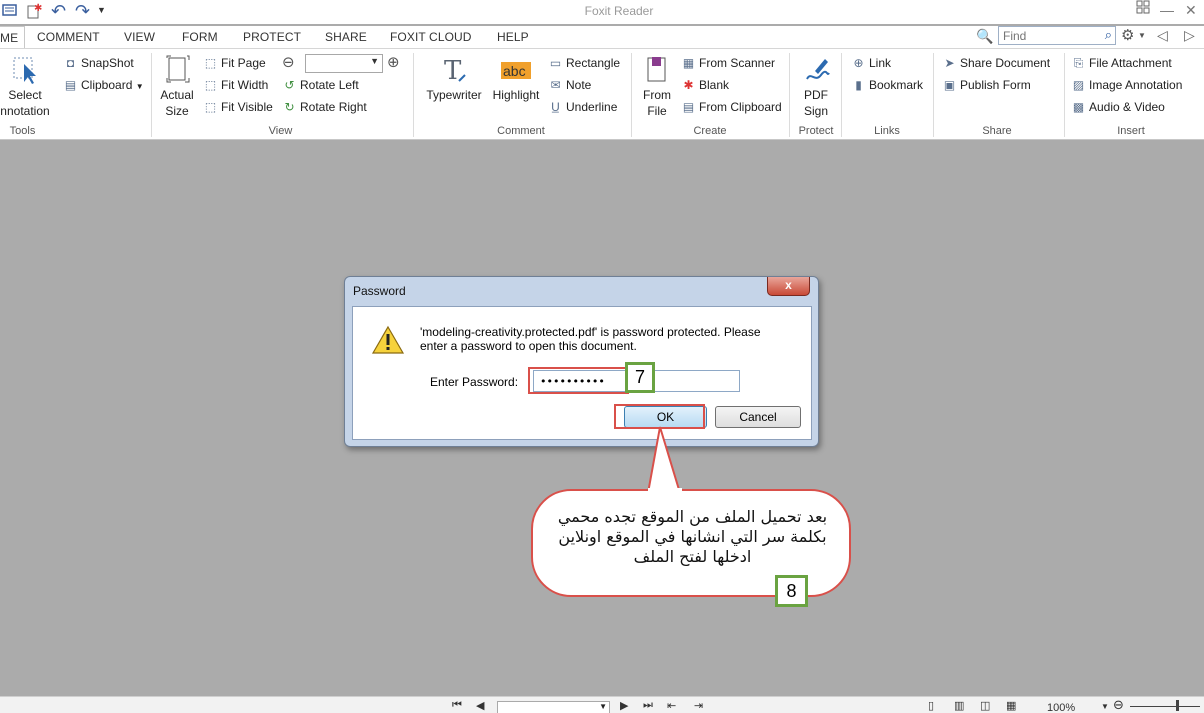  What do you see at coordinates (1047, 35) in the screenshot?
I see `find-input` at bounding box center [1047, 35].